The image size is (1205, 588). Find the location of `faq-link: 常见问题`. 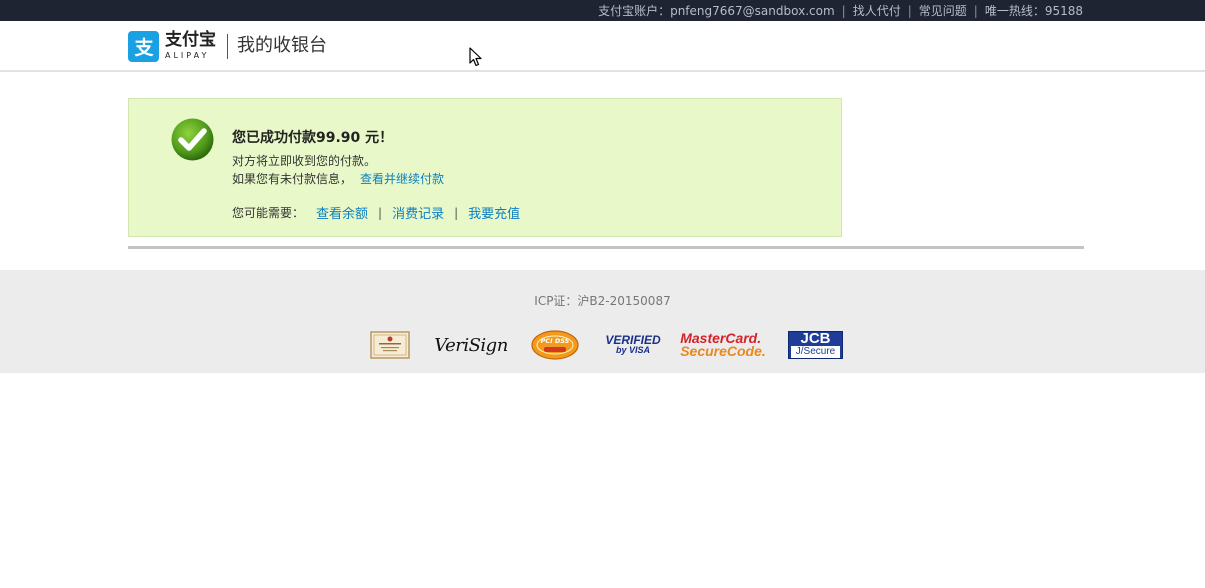

faq-link: 常见问题 is located at coordinates (943, 10).